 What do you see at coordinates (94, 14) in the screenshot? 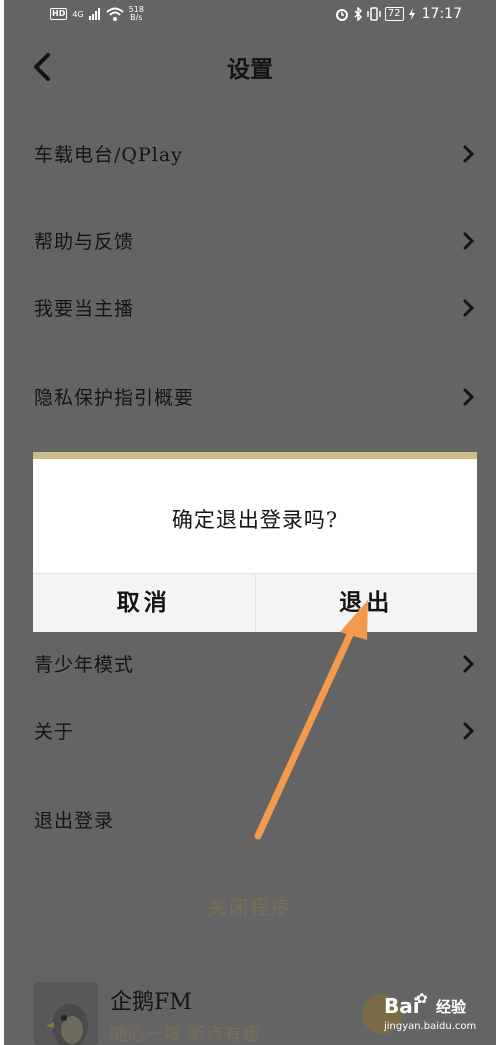
I see `signal-icon` at bounding box center [94, 14].